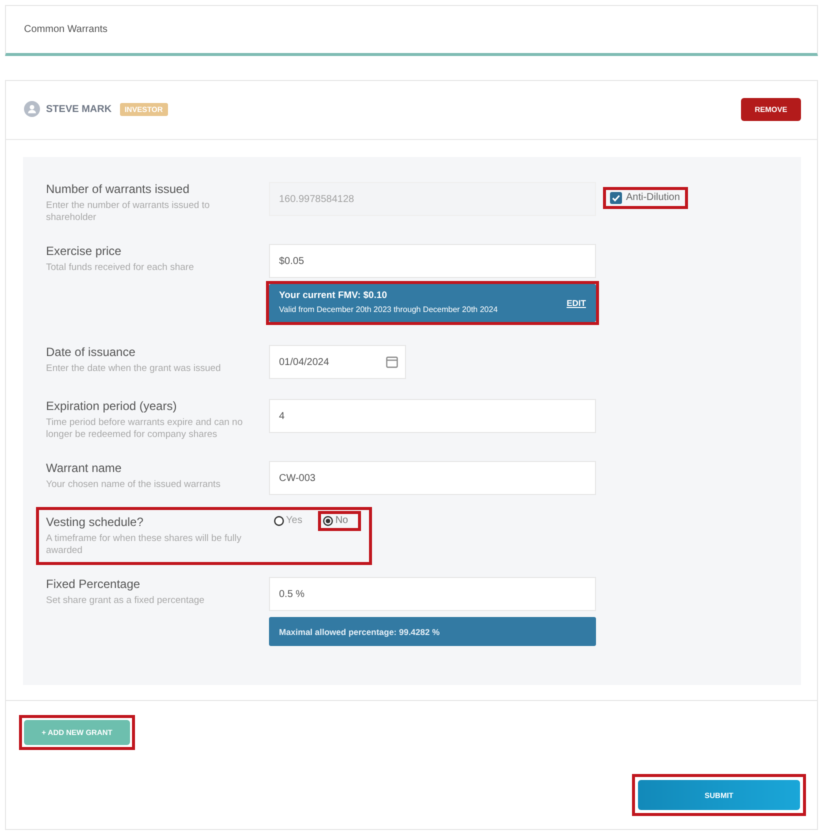  I want to click on info-text: Maximal allowed percentage: 99.4282 %, so click(360, 632).